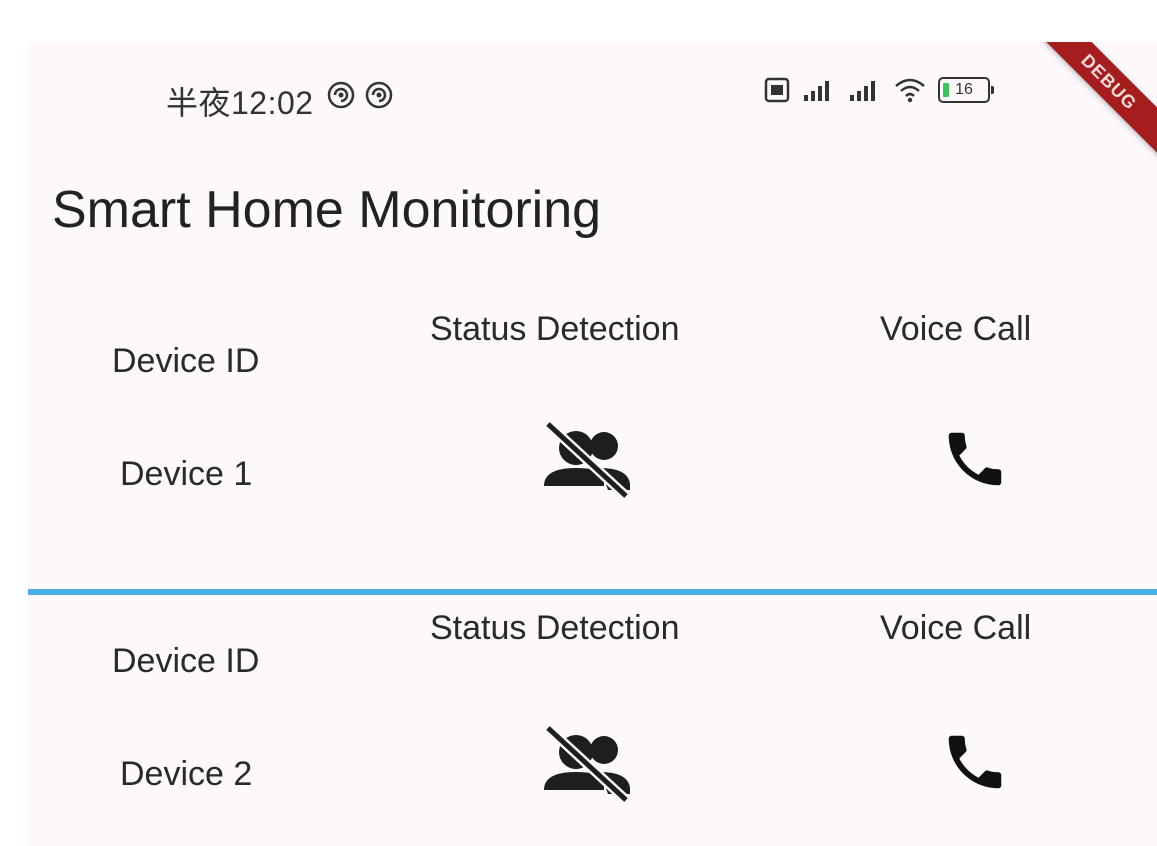 This screenshot has height=846, width=1157. What do you see at coordinates (186, 474) in the screenshot?
I see `device-name: Device 1` at bounding box center [186, 474].